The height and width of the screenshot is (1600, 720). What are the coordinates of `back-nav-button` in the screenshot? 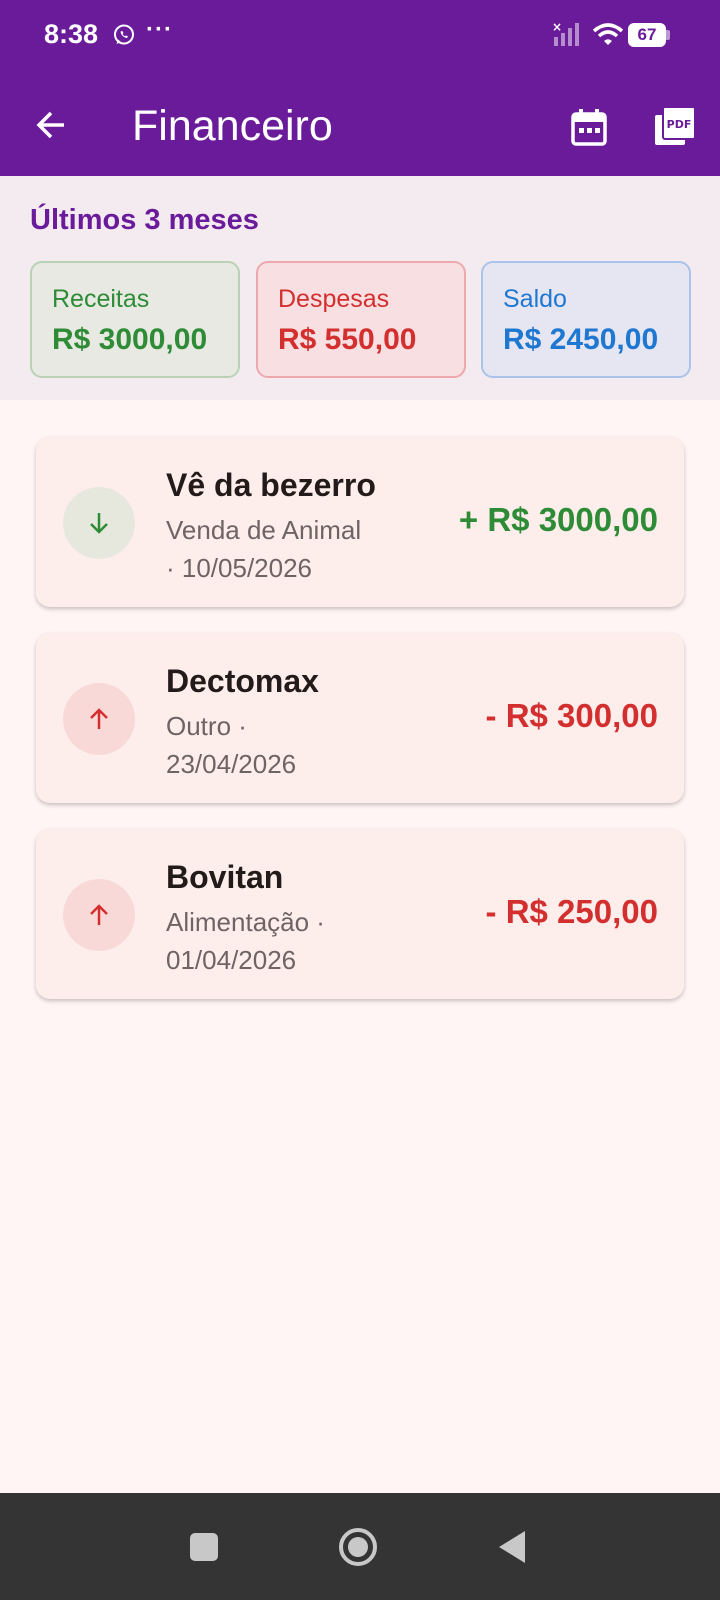 It's located at (512, 1547).